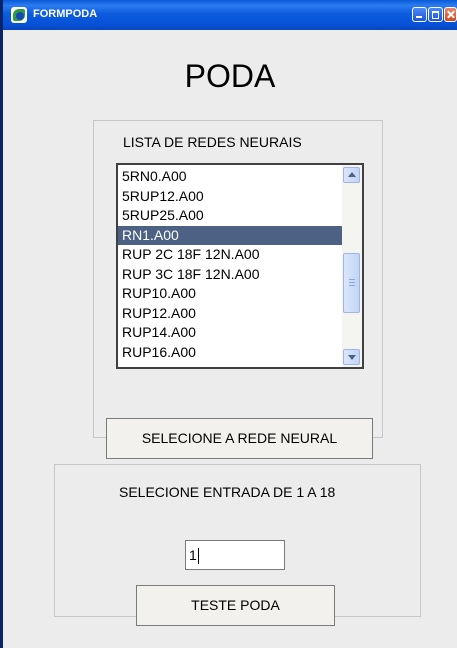 The width and height of the screenshot is (457, 648). Describe the element at coordinates (227, 492) in the screenshot. I see `entry-label: SELECIONE ENTRADA DE 1 A 18` at that location.